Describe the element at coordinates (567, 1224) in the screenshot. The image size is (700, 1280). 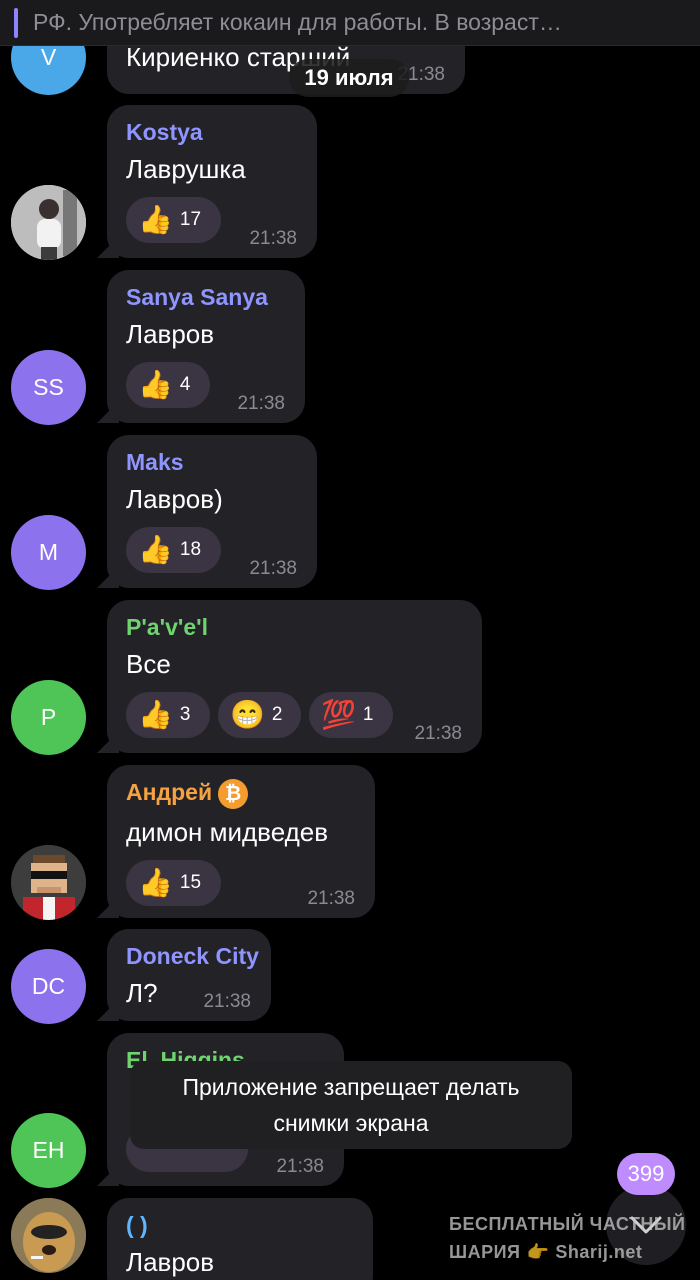
I see `watermark-line-1: БЕСПЛАТНЫЙ ЧАСТНЫЙ` at that location.